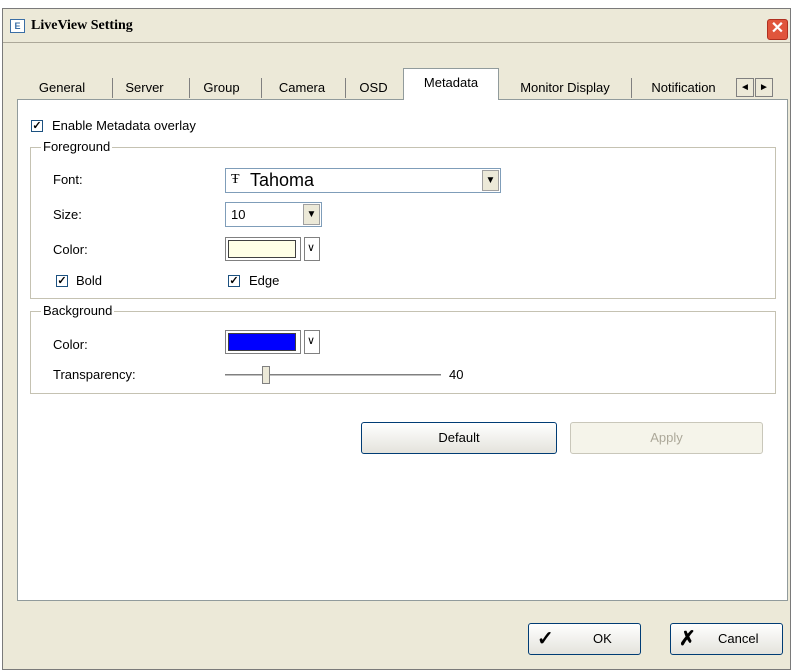 This screenshot has height=670, width=793. What do you see at coordinates (687, 639) in the screenshot?
I see `cancel-icon: ✗` at bounding box center [687, 639].